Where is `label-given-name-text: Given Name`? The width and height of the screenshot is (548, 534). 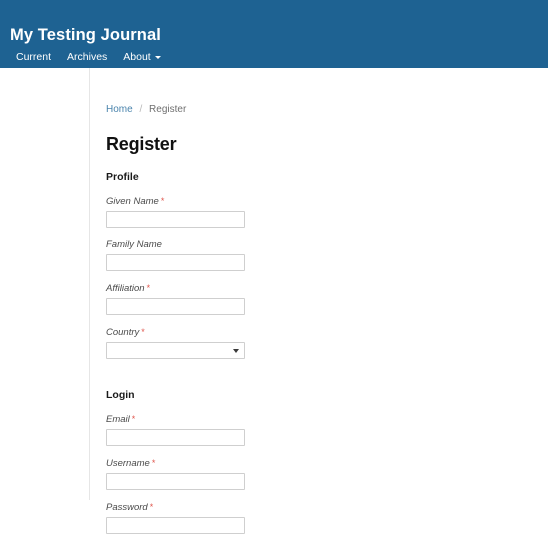 label-given-name-text: Given Name is located at coordinates (132, 201).